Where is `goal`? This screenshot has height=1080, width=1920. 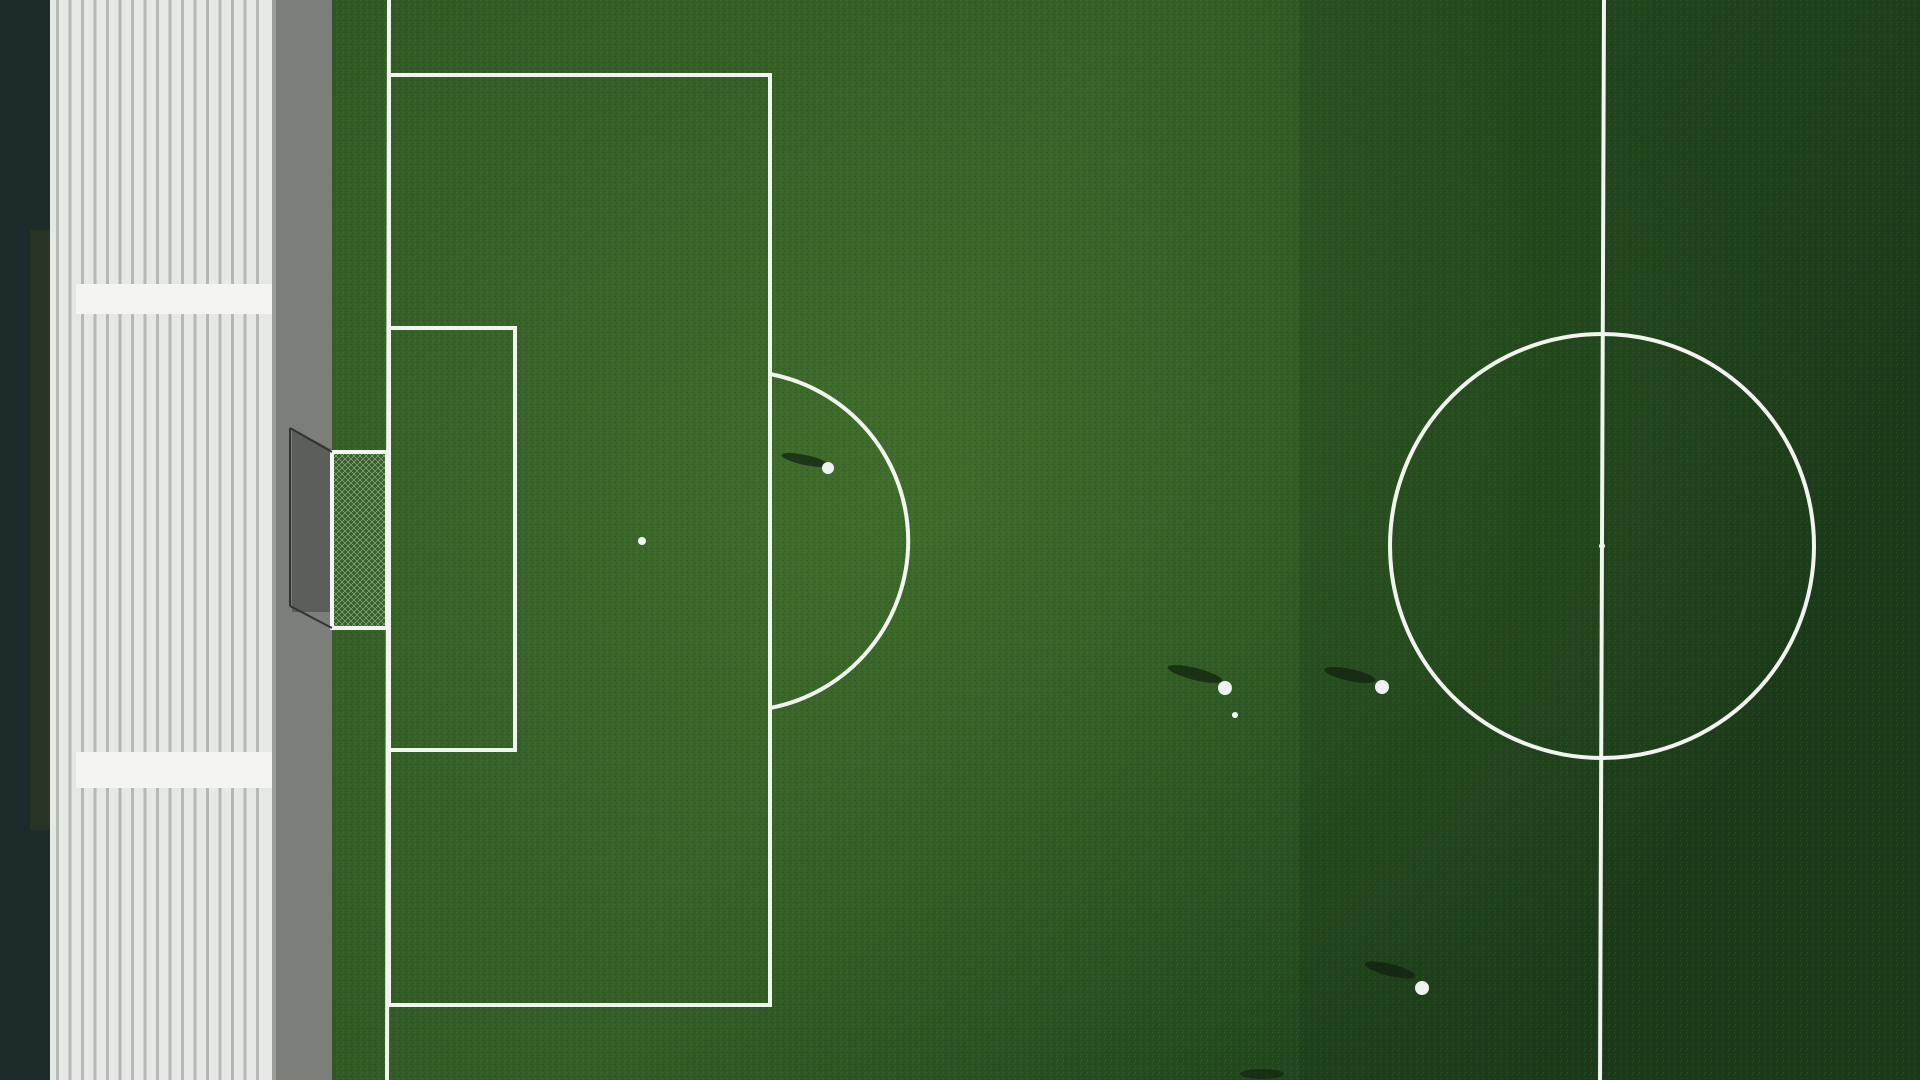 goal is located at coordinates (339, 528).